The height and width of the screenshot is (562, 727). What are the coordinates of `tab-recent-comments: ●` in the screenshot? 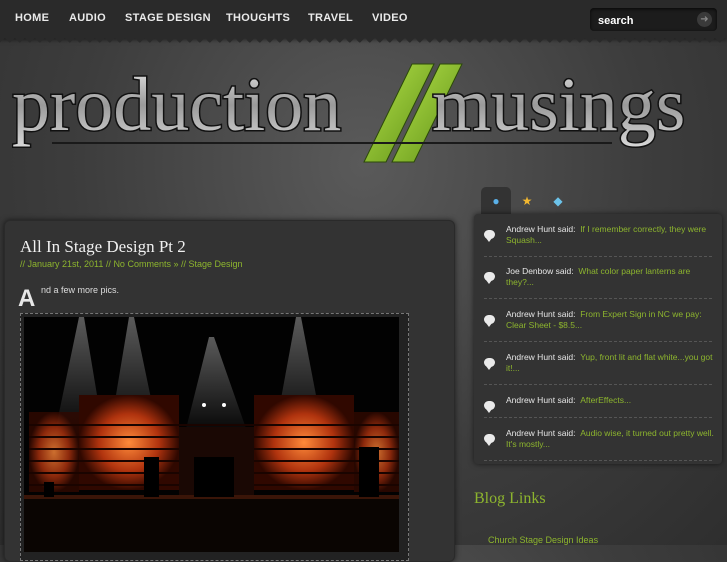 It's located at (496, 201).